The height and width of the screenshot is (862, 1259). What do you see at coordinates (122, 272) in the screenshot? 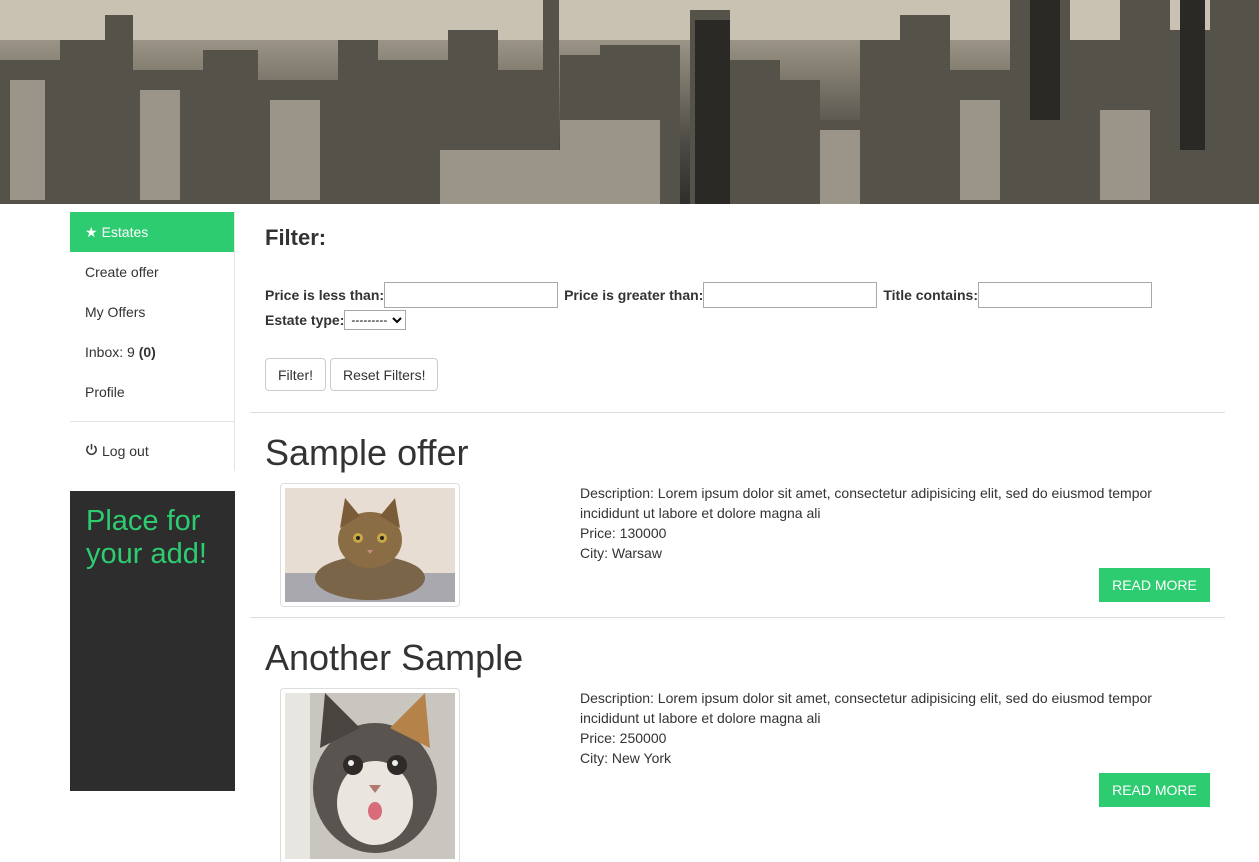
I see `nav-item-label: Create offer` at bounding box center [122, 272].